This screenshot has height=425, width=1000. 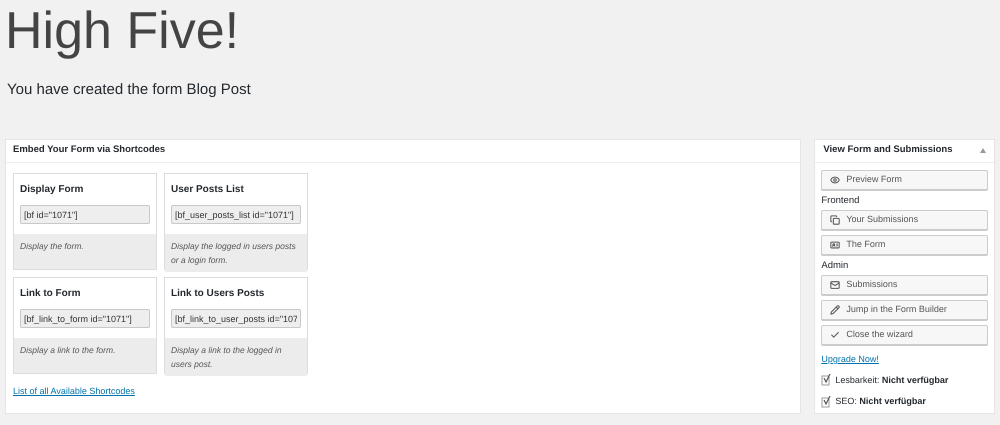 I want to click on panel-title: View Form and Submissions, so click(x=888, y=150).